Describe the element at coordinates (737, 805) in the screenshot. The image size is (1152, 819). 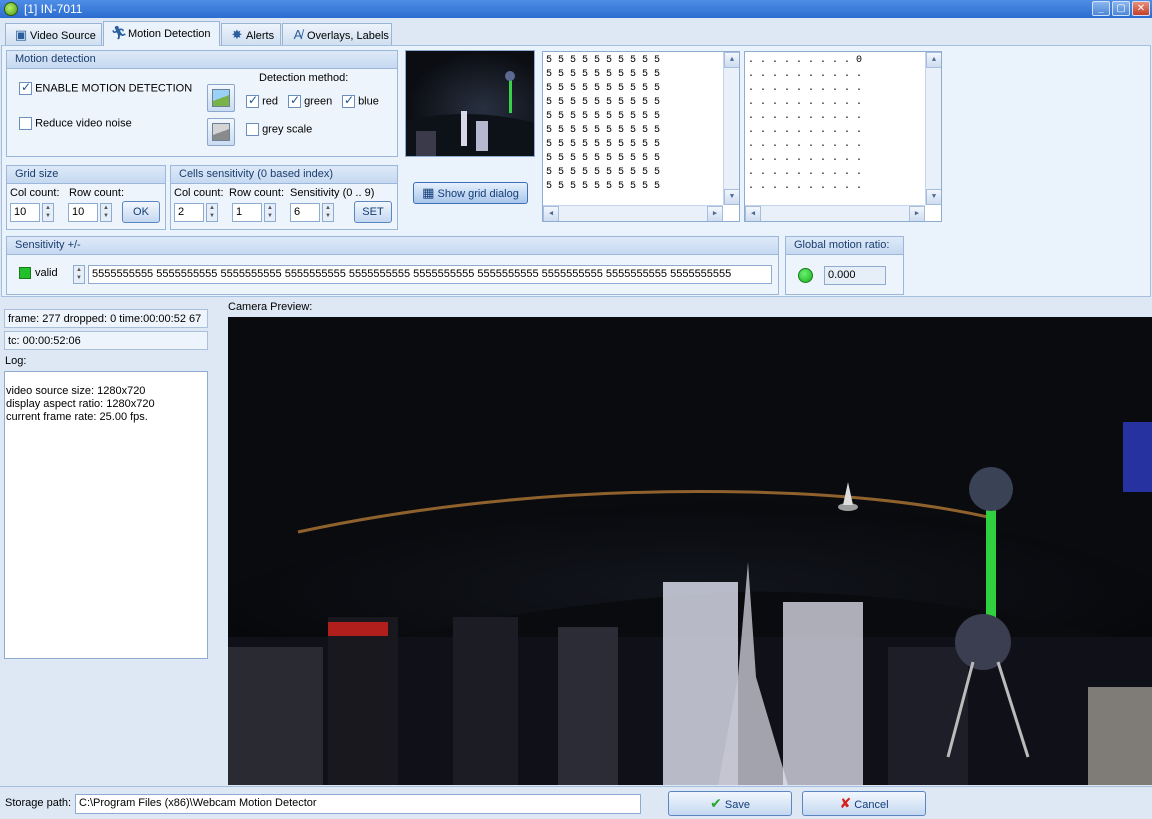
I see `button-label: Save` at that location.